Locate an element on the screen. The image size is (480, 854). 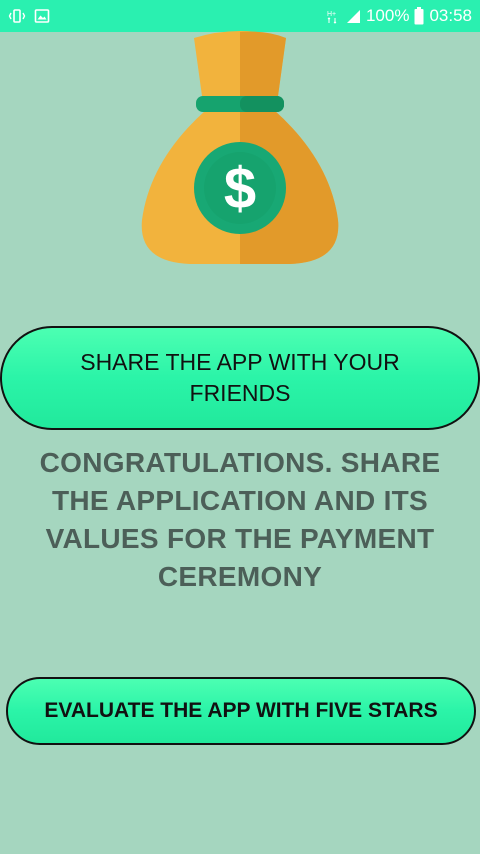
battery-icon is located at coordinates (419, 16).